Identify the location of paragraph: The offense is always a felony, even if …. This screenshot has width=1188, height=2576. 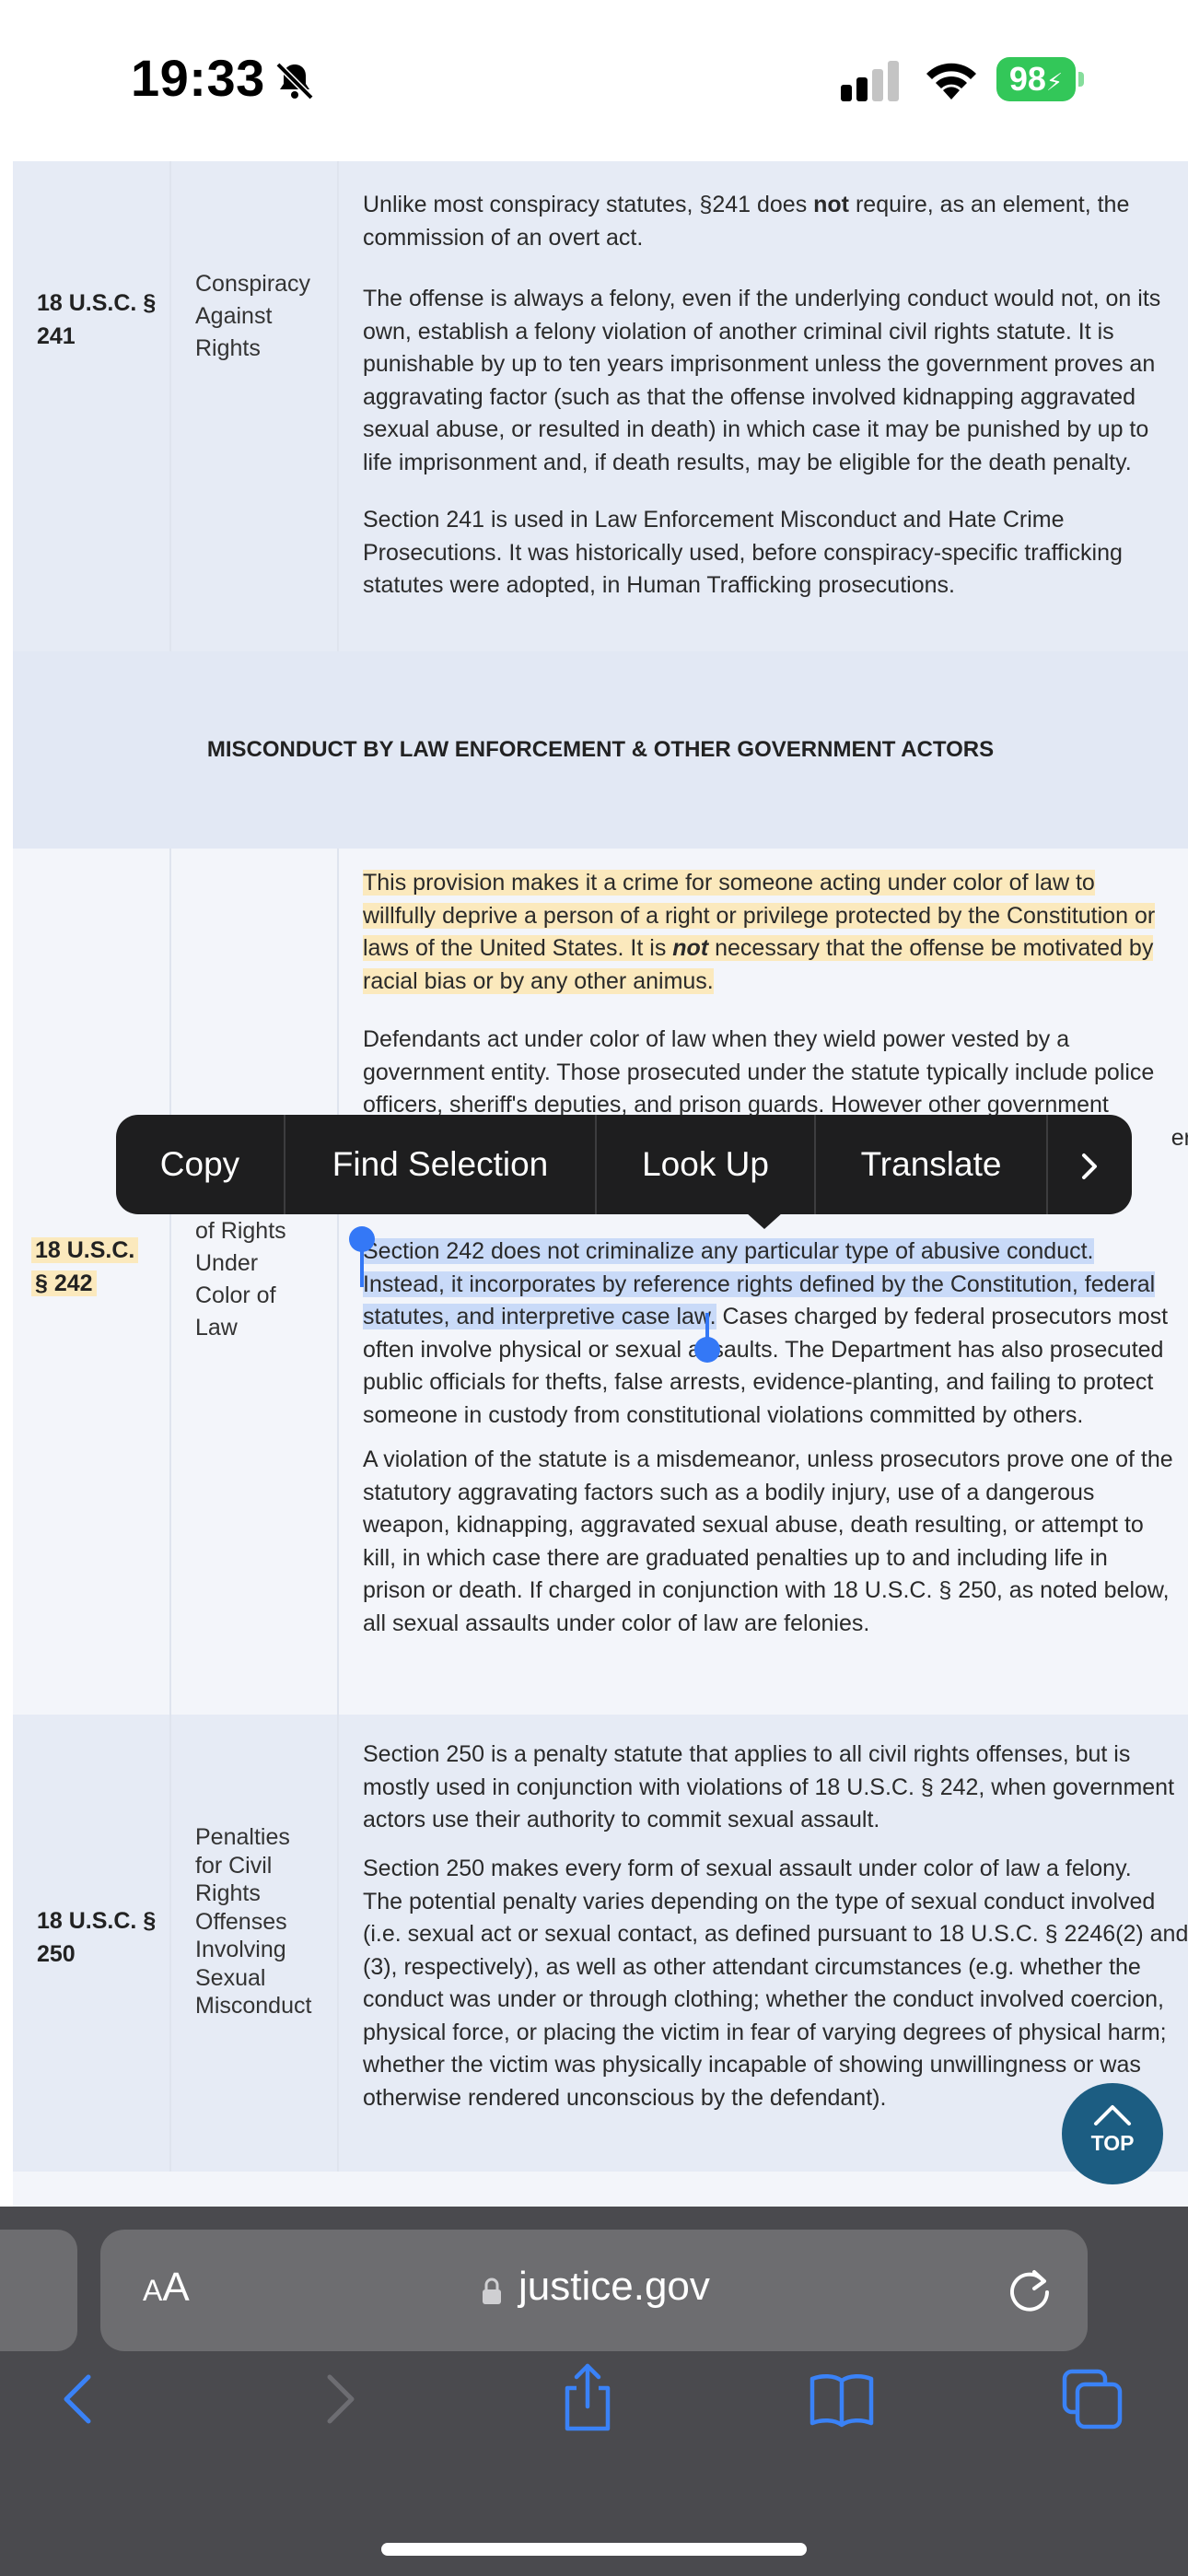
(768, 381).